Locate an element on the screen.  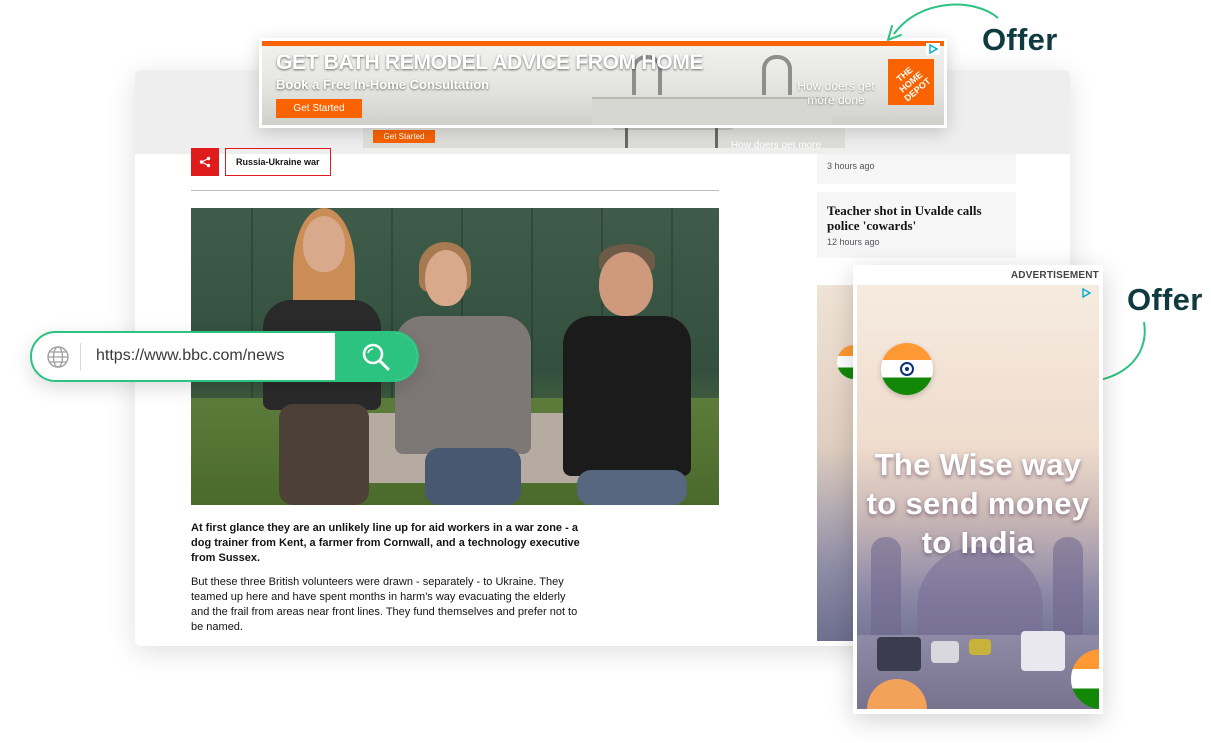
ad-headline: GET BATH REMODEL ADVICE FROM HOME is located at coordinates (490, 62).